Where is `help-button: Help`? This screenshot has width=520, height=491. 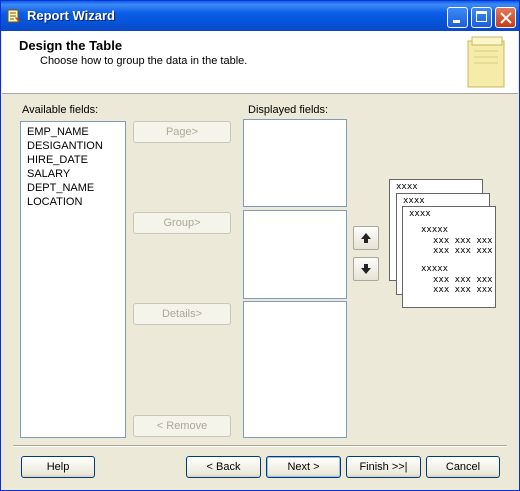
help-button: Help is located at coordinates (58, 467).